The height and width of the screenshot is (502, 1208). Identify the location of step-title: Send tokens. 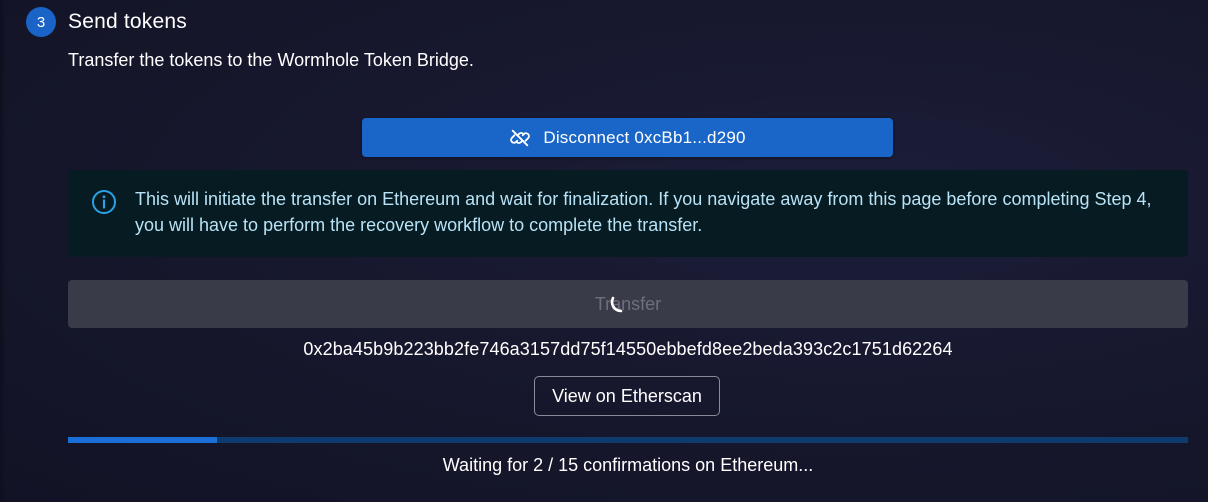
(127, 21).